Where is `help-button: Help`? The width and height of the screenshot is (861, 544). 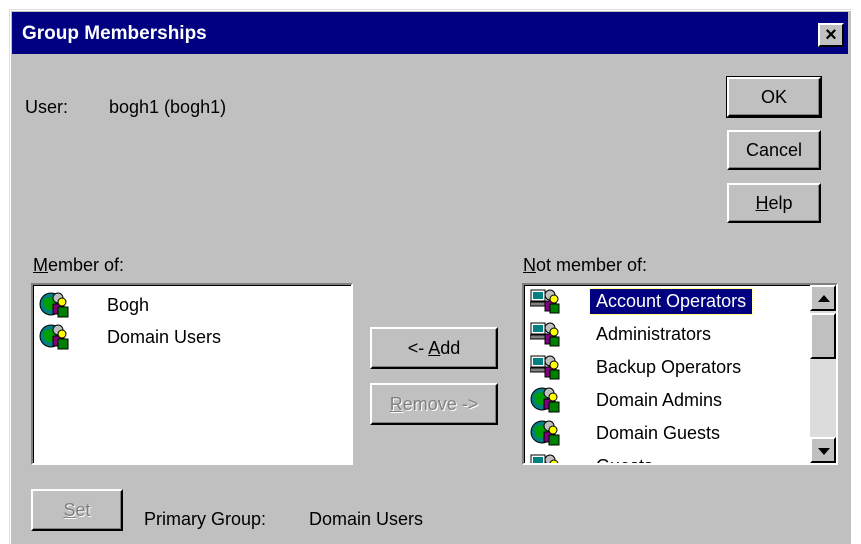
help-button: Help is located at coordinates (774, 203).